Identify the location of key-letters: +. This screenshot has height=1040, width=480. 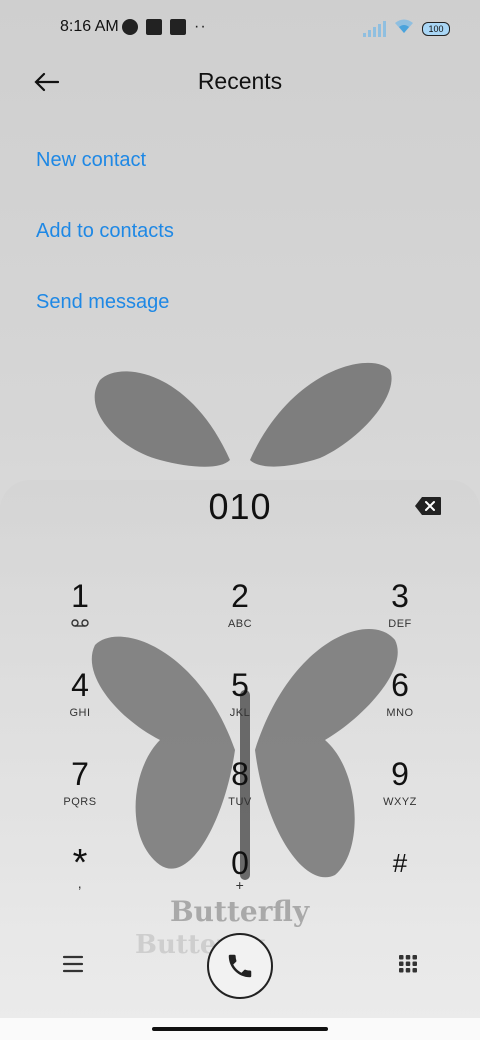
(240, 885).